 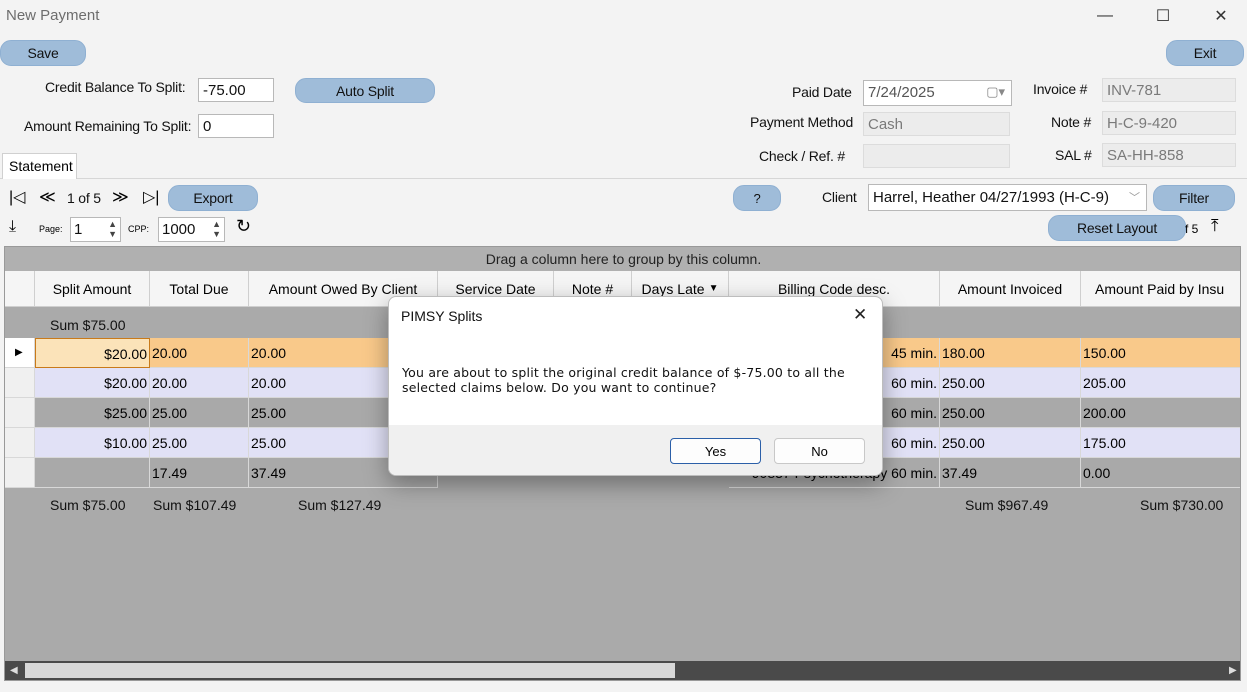 I want to click on cpp-stepper: 1000 ▲ ▼, so click(x=191, y=229).